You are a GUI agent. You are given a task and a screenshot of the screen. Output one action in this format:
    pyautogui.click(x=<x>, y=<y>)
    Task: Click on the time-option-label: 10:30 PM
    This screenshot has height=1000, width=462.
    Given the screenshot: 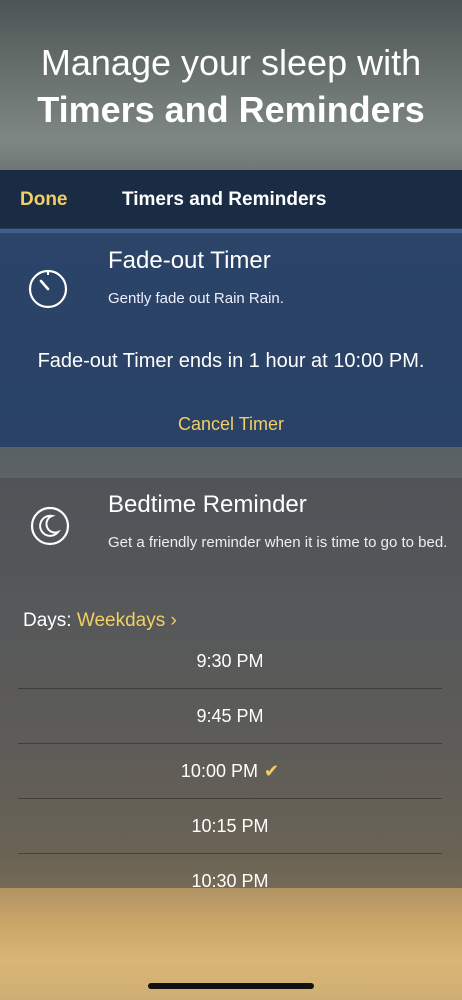 What is the action you would take?
    pyautogui.click(x=230, y=881)
    